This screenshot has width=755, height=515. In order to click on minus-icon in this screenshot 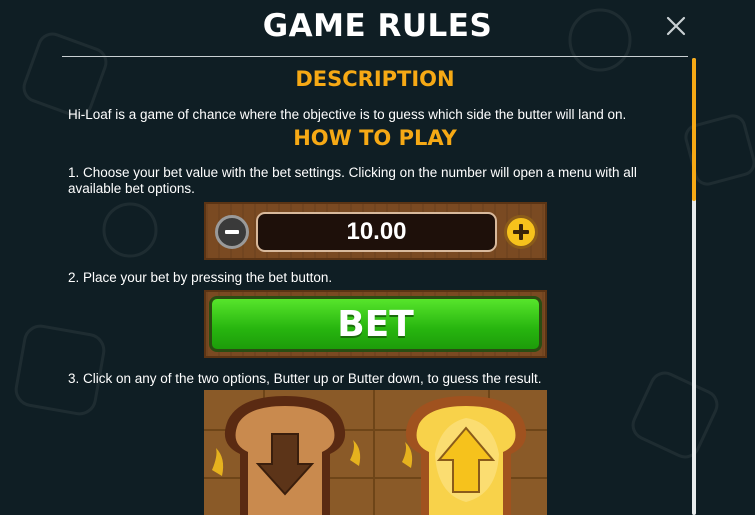, I will do `click(232, 232)`.